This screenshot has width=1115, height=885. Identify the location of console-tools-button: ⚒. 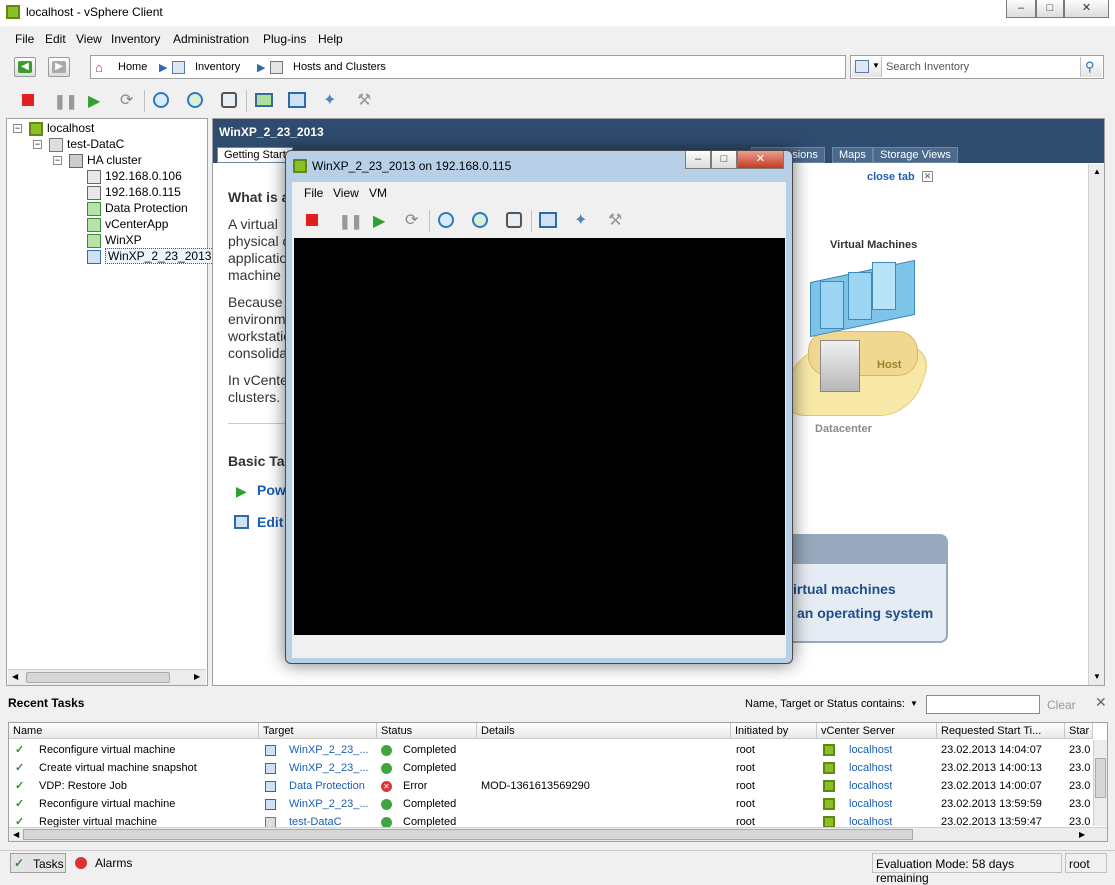
(616, 220).